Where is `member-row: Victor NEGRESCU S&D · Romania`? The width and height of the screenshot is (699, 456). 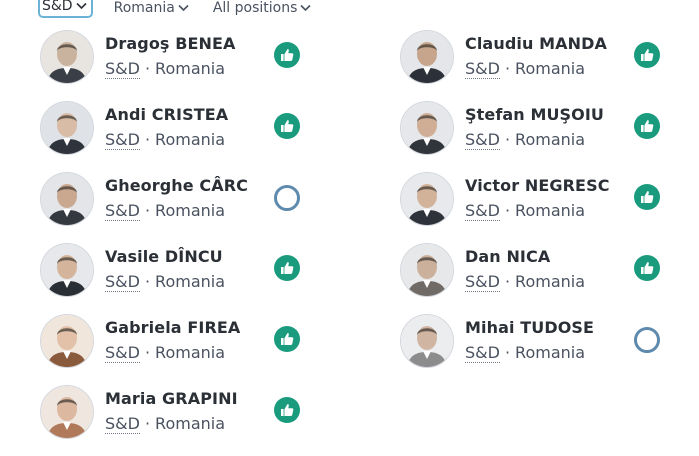
member-row: Victor NEGRESCU S&D · Romania is located at coordinates (535, 207).